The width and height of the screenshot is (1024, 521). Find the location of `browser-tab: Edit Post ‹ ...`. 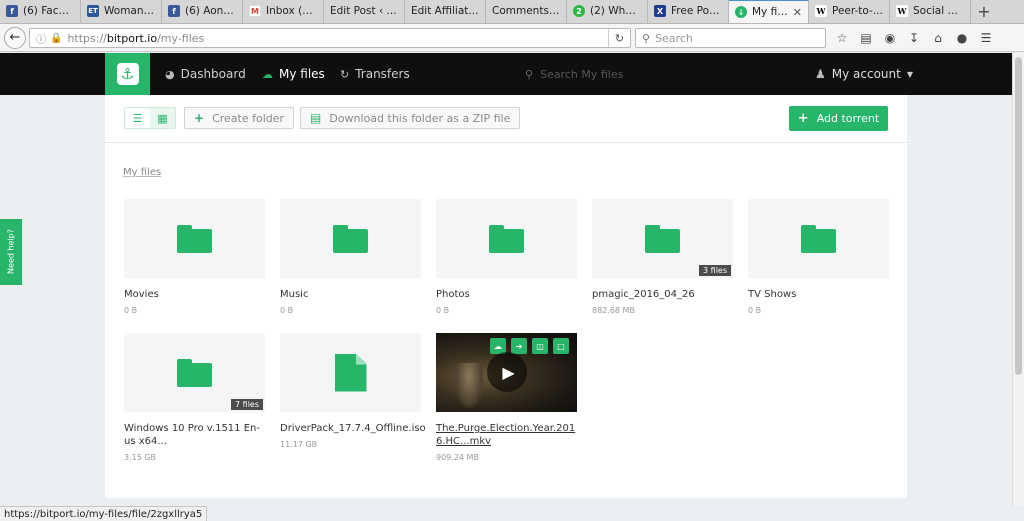

browser-tab: Edit Post ‹ ... is located at coordinates (364, 11).